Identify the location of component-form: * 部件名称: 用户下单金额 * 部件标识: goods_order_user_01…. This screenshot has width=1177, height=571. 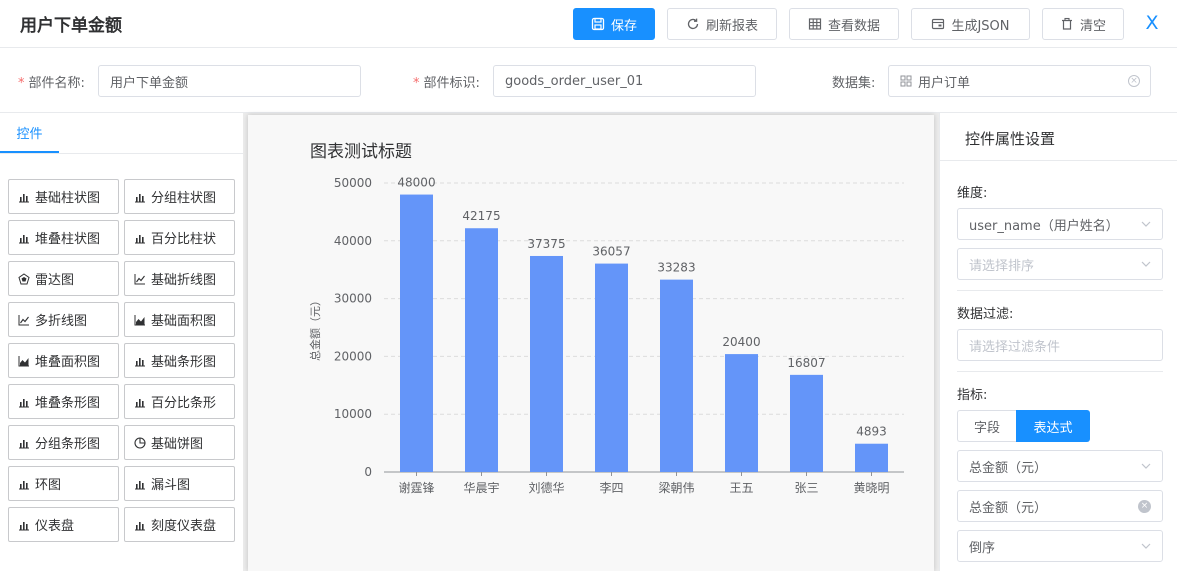
(588, 80).